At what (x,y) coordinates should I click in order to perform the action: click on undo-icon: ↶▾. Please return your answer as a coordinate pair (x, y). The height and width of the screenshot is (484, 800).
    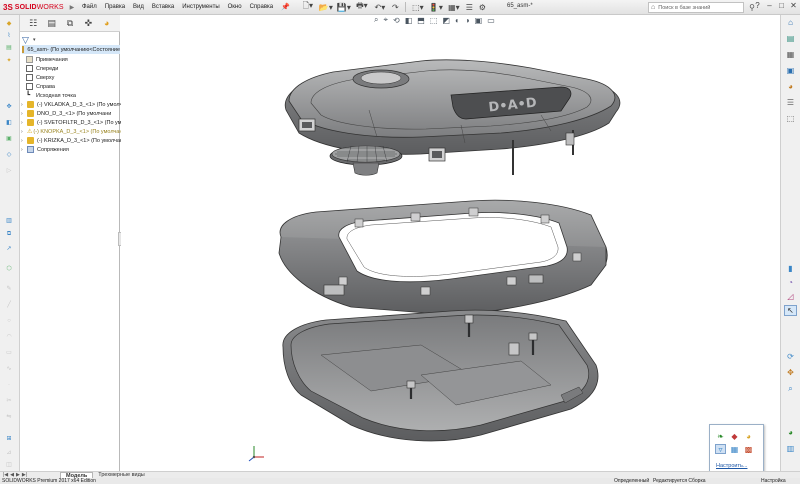
    Looking at the image, I should click on (380, 7).